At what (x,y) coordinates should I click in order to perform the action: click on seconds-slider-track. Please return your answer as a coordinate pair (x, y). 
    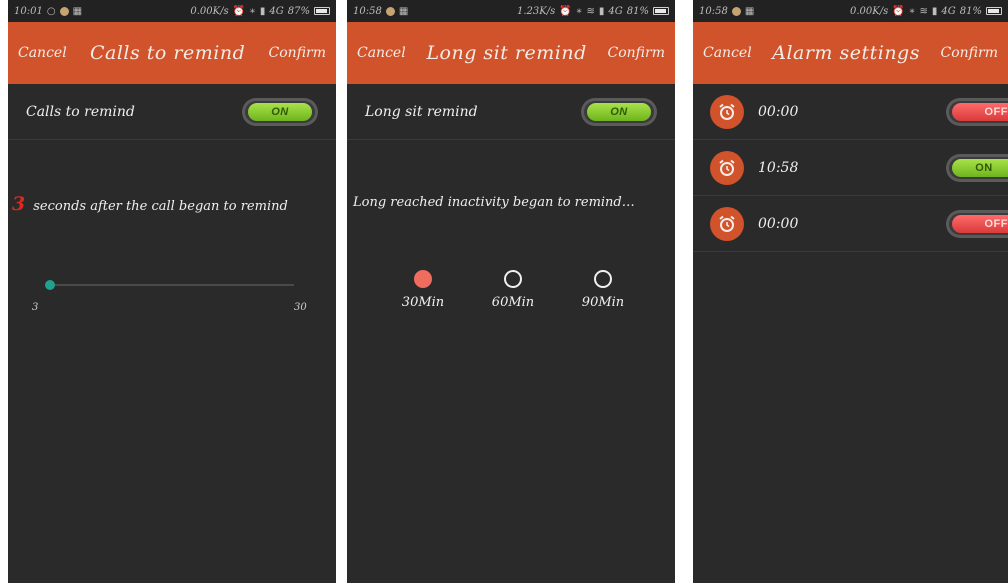
    Looking at the image, I should click on (171, 285).